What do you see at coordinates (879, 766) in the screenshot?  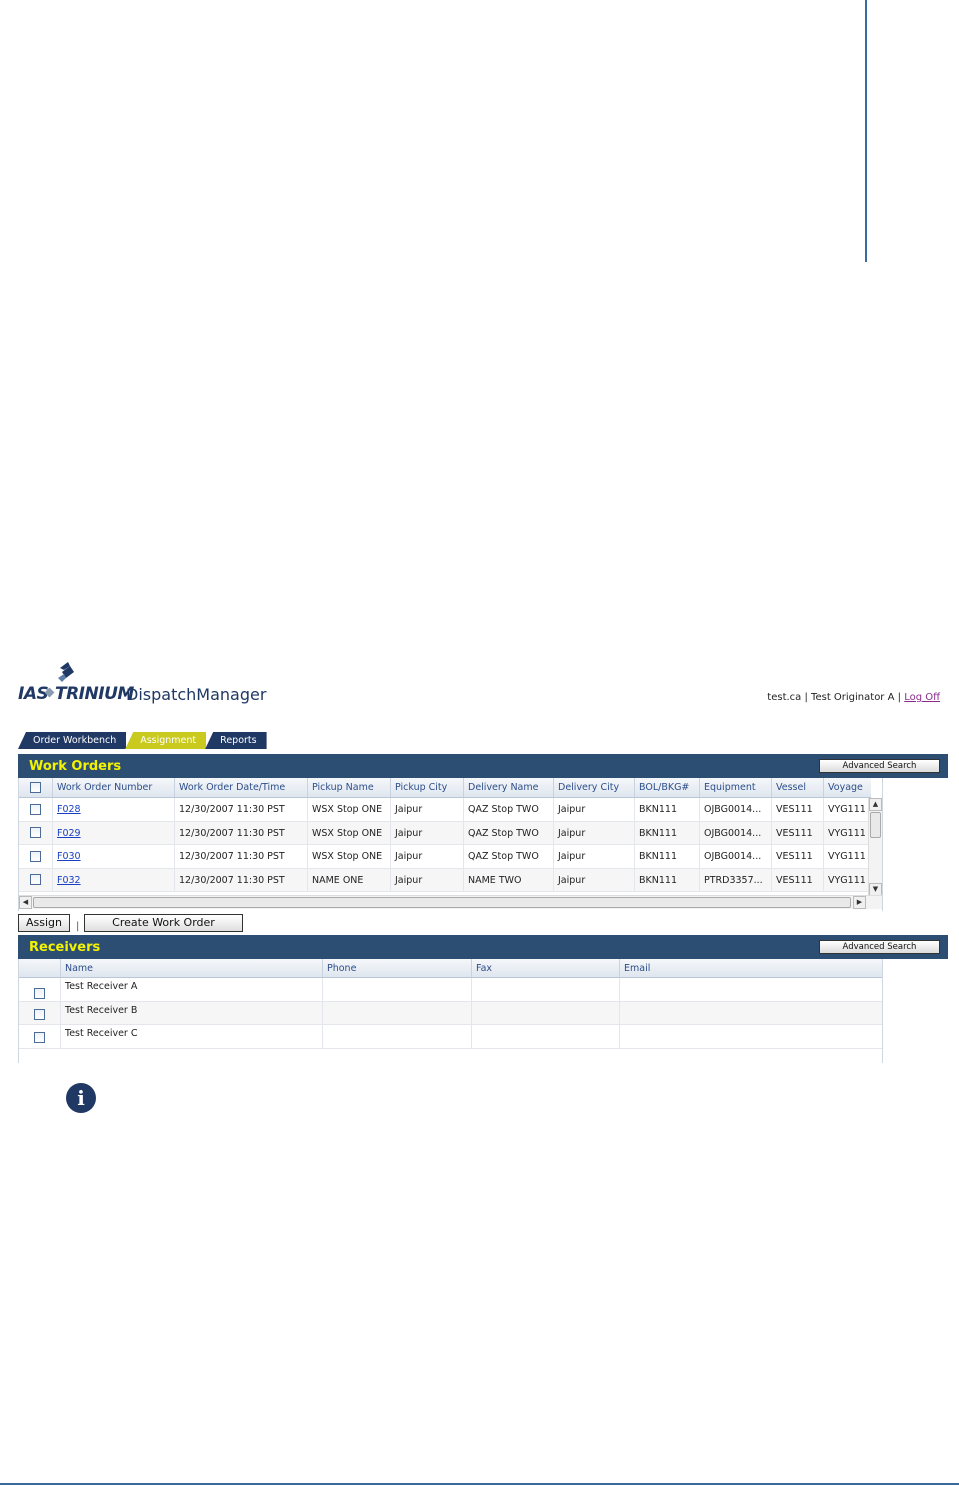 I see `work-orders-advanced-search-button: Advanced Search` at bounding box center [879, 766].